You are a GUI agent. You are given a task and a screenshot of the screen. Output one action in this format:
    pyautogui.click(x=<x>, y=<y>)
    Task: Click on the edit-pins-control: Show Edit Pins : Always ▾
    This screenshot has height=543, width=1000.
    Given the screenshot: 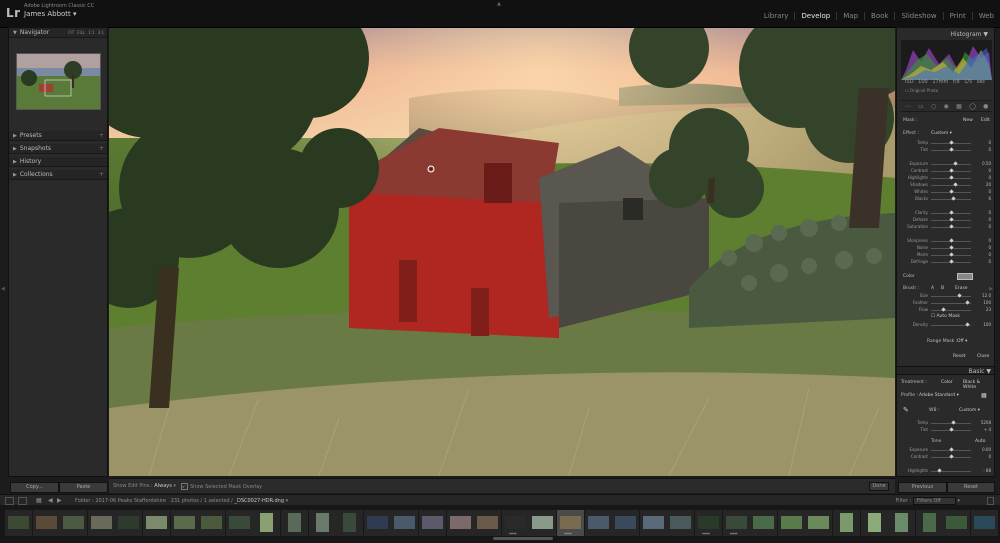 What is the action you would take?
    pyautogui.click(x=144, y=486)
    